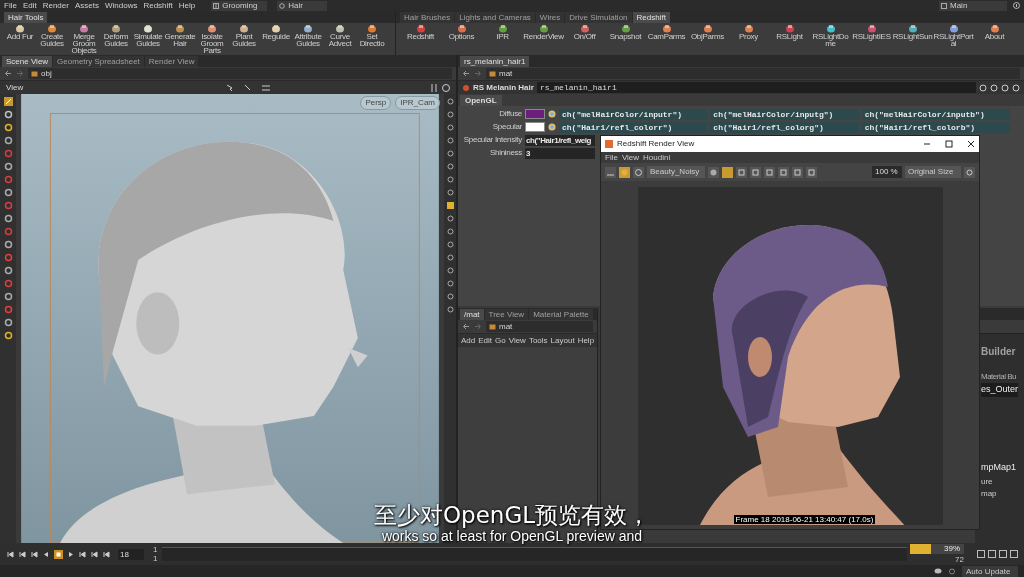  What do you see at coordinates (543, 39) in the screenshot?
I see `shelf-tool-button: RenderView` at bounding box center [543, 39].